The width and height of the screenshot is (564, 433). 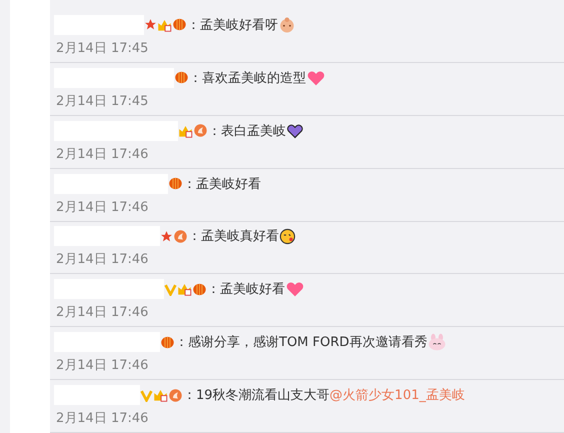 I want to click on comment-text: ：感谢分享，感谢TOM FORD再次邀请看秀, so click(x=301, y=343).